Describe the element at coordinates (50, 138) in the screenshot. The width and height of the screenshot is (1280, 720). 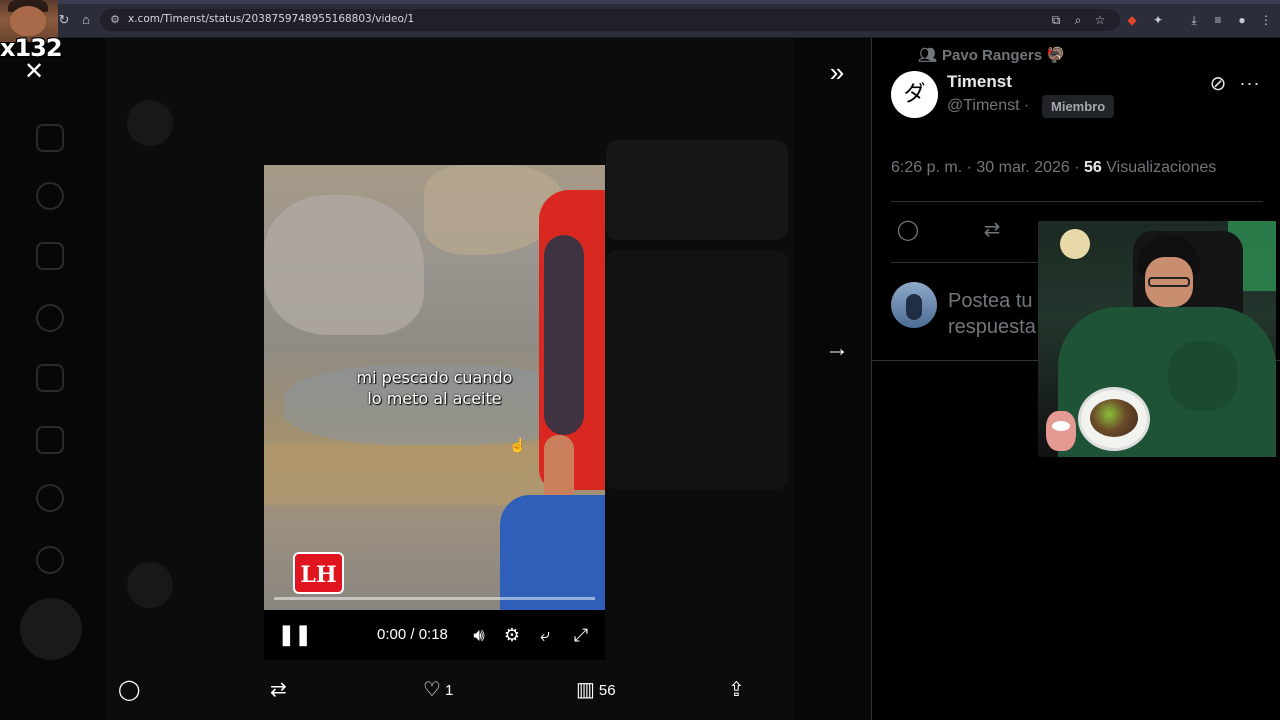
I see `bg-home-icon` at that location.